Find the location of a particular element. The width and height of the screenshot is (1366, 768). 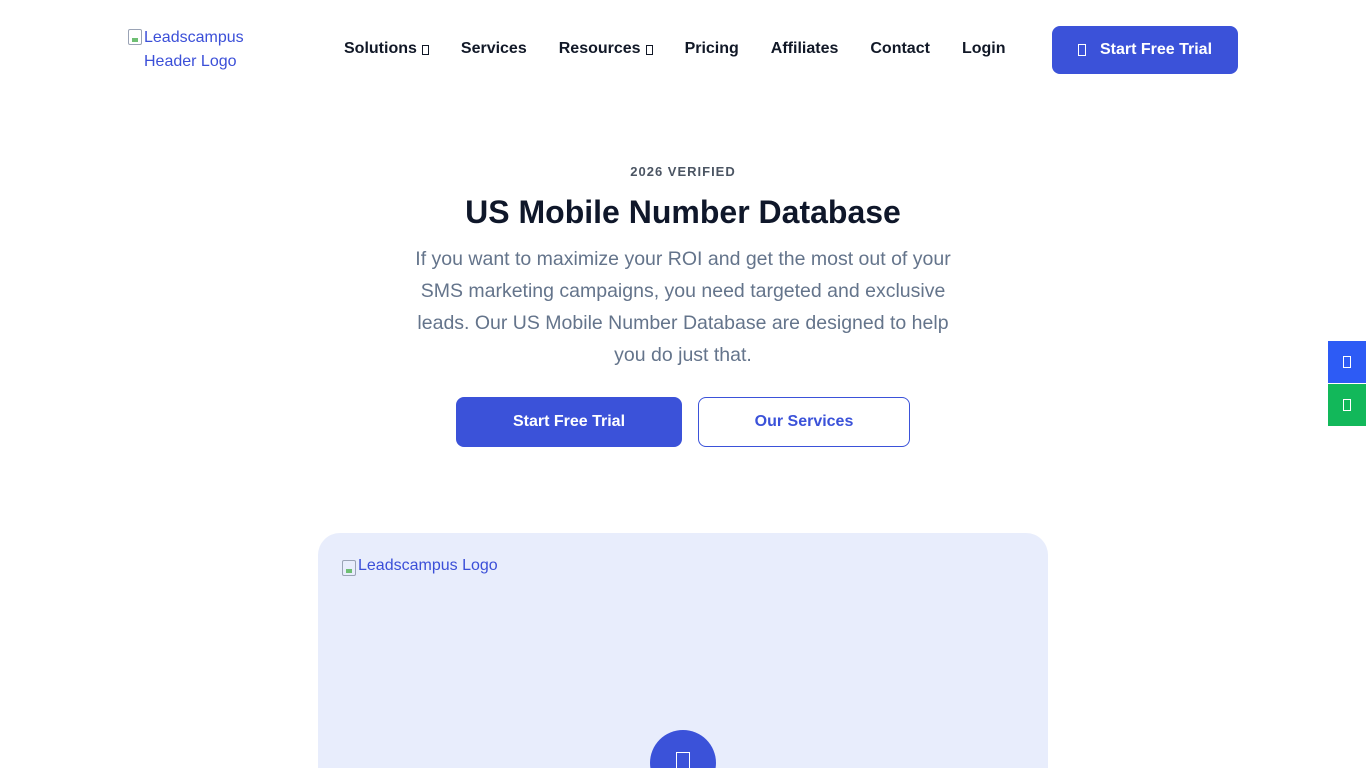

side-whatsapp-button is located at coordinates (1347, 405).